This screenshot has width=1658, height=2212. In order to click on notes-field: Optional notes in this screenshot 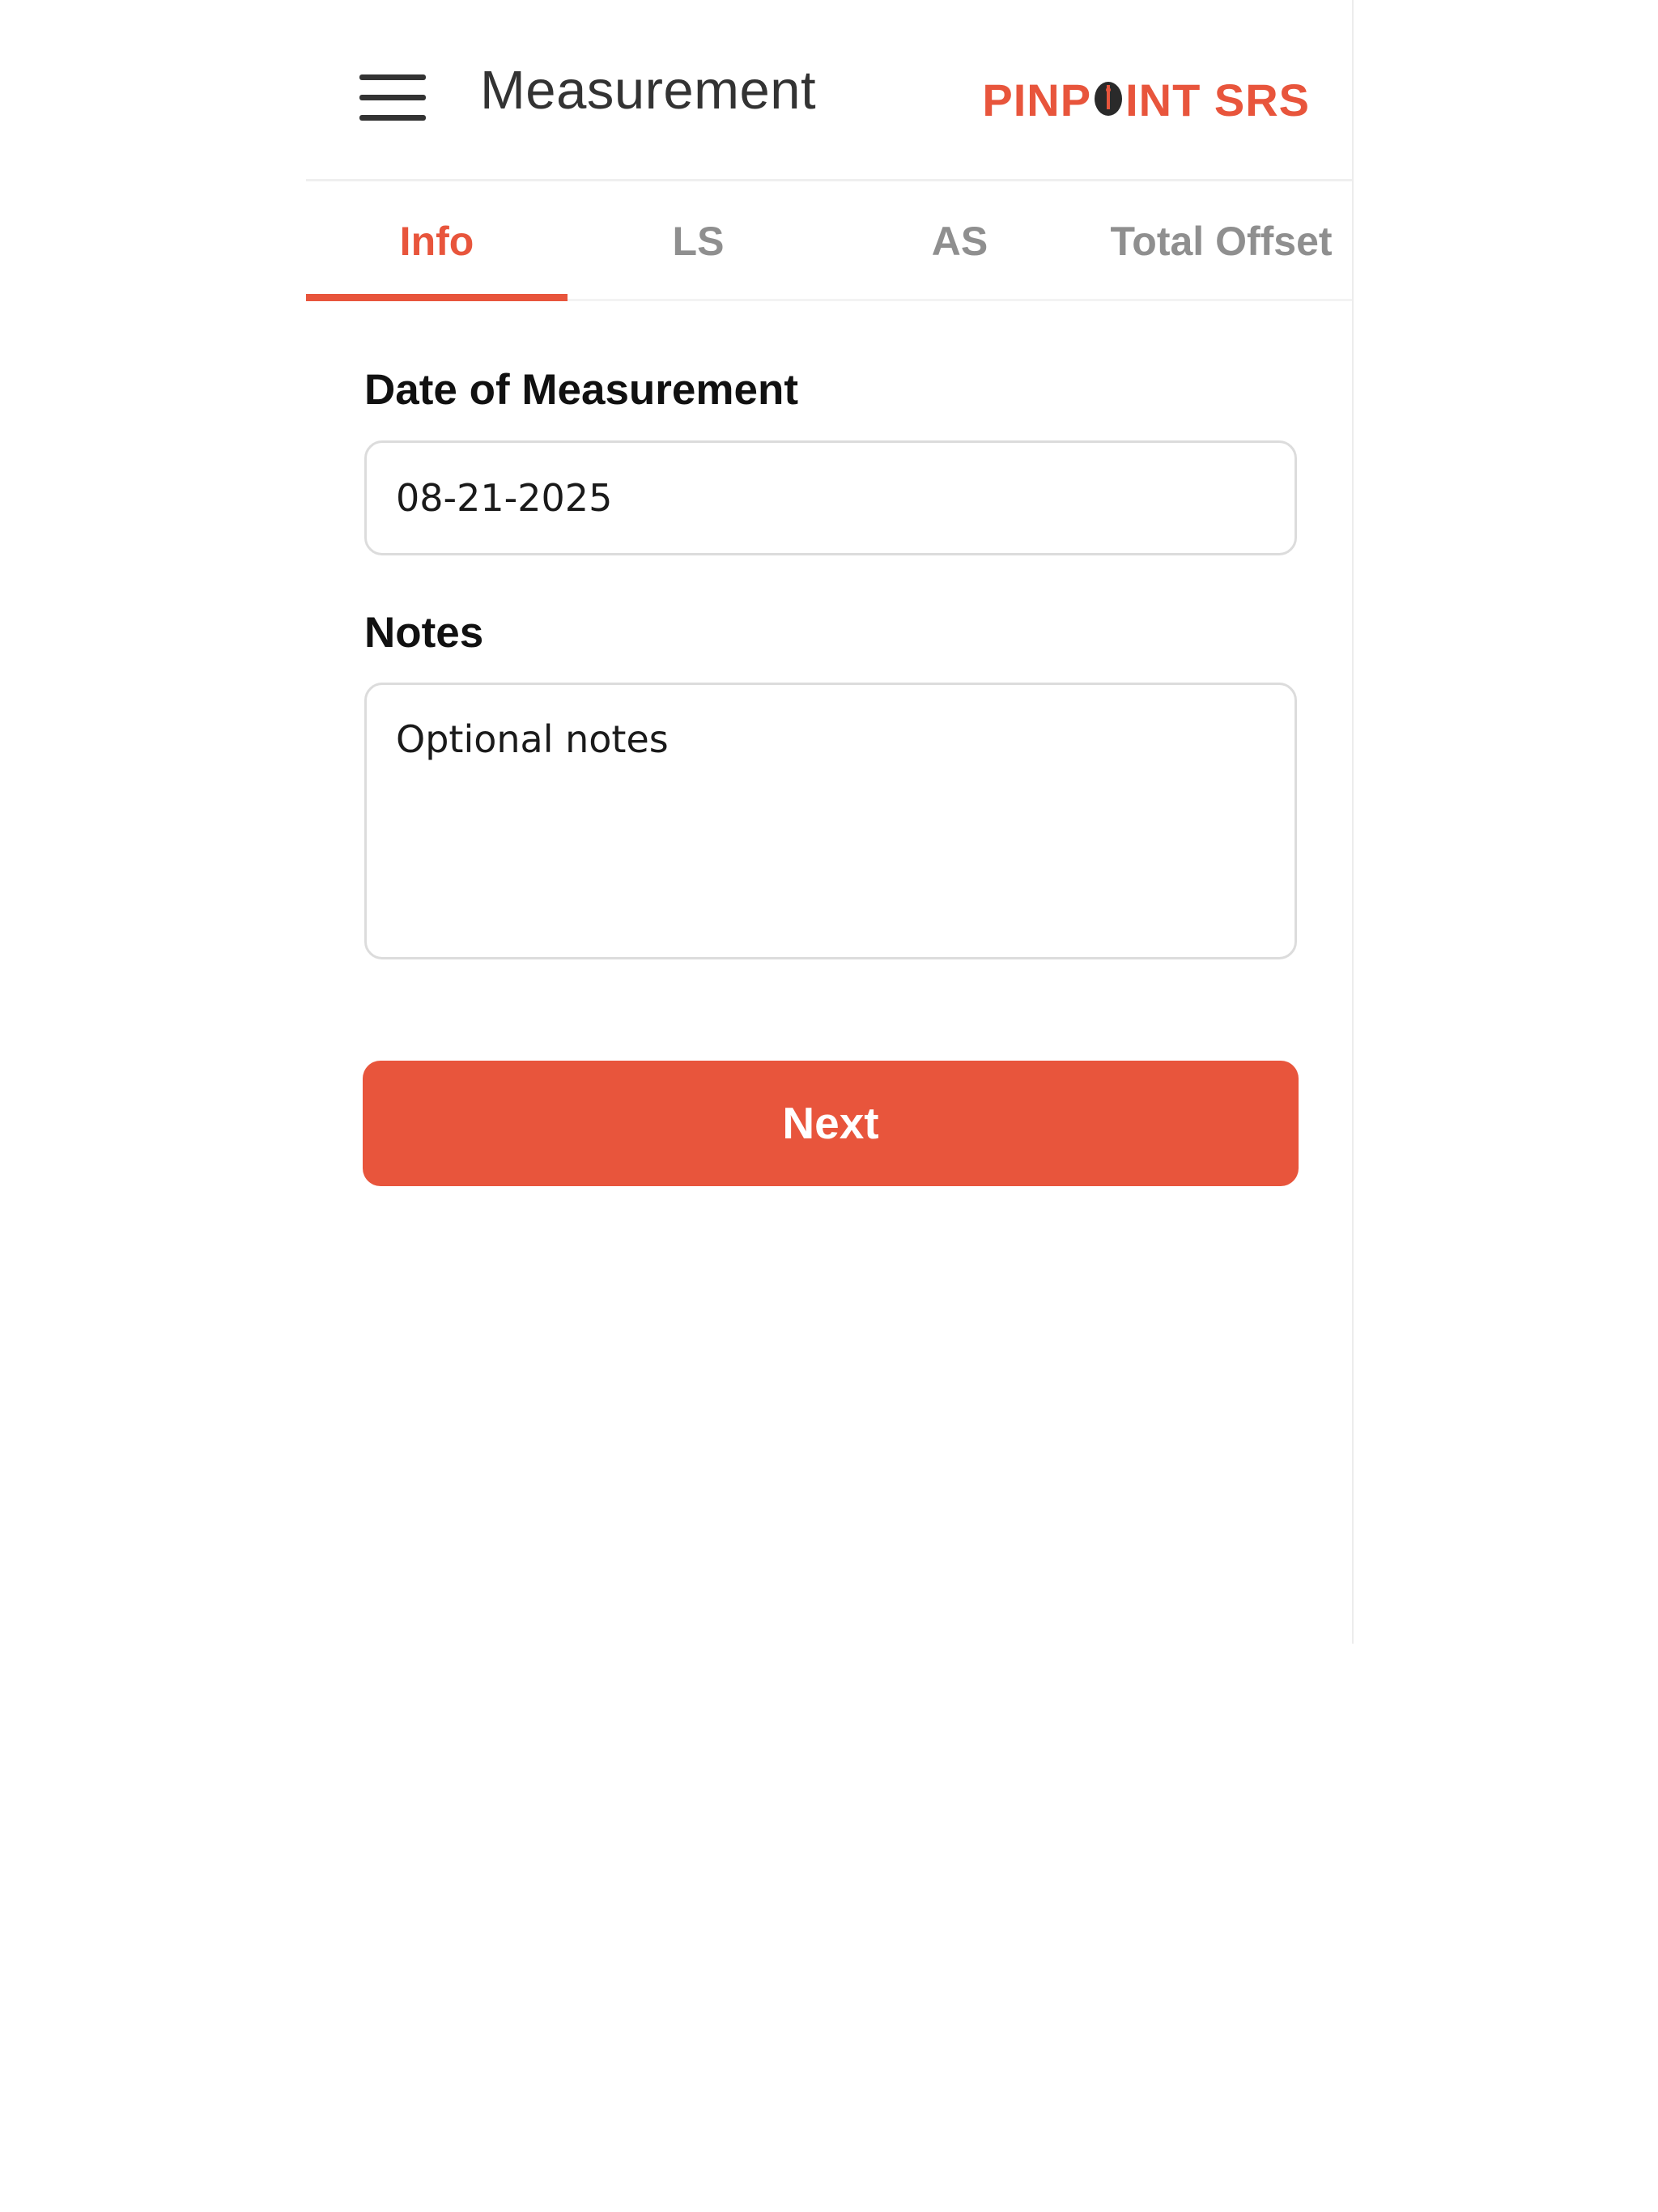, I will do `click(830, 821)`.